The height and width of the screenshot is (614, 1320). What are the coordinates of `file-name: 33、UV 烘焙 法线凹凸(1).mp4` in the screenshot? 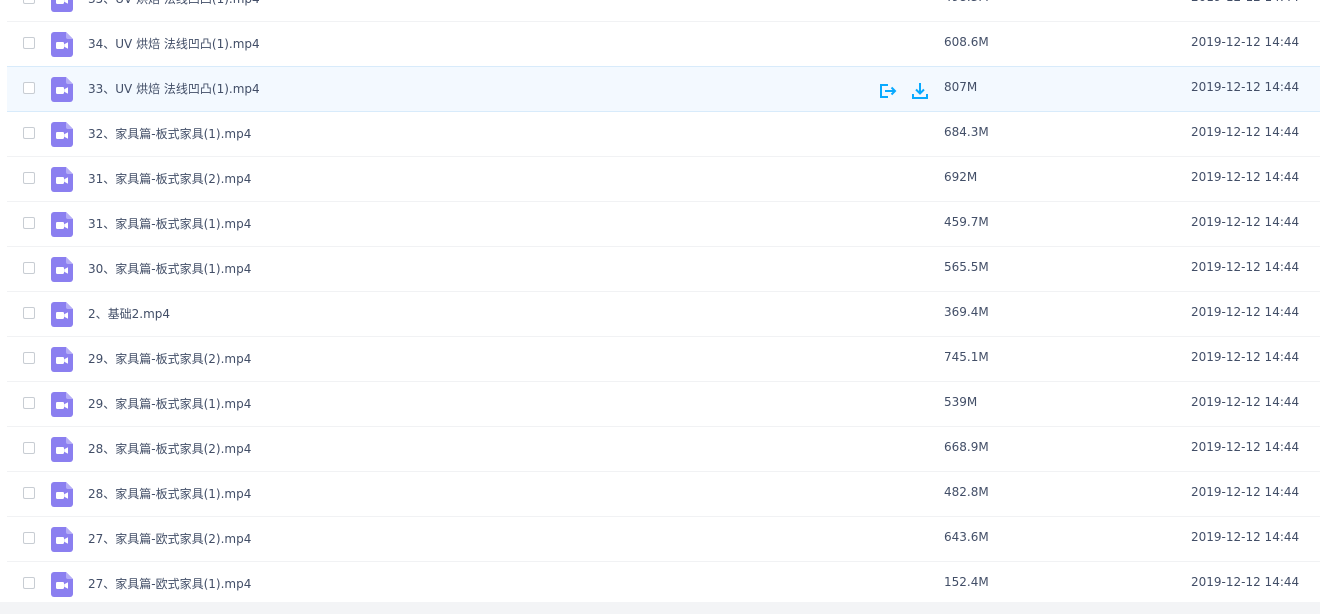 It's located at (174, 88).